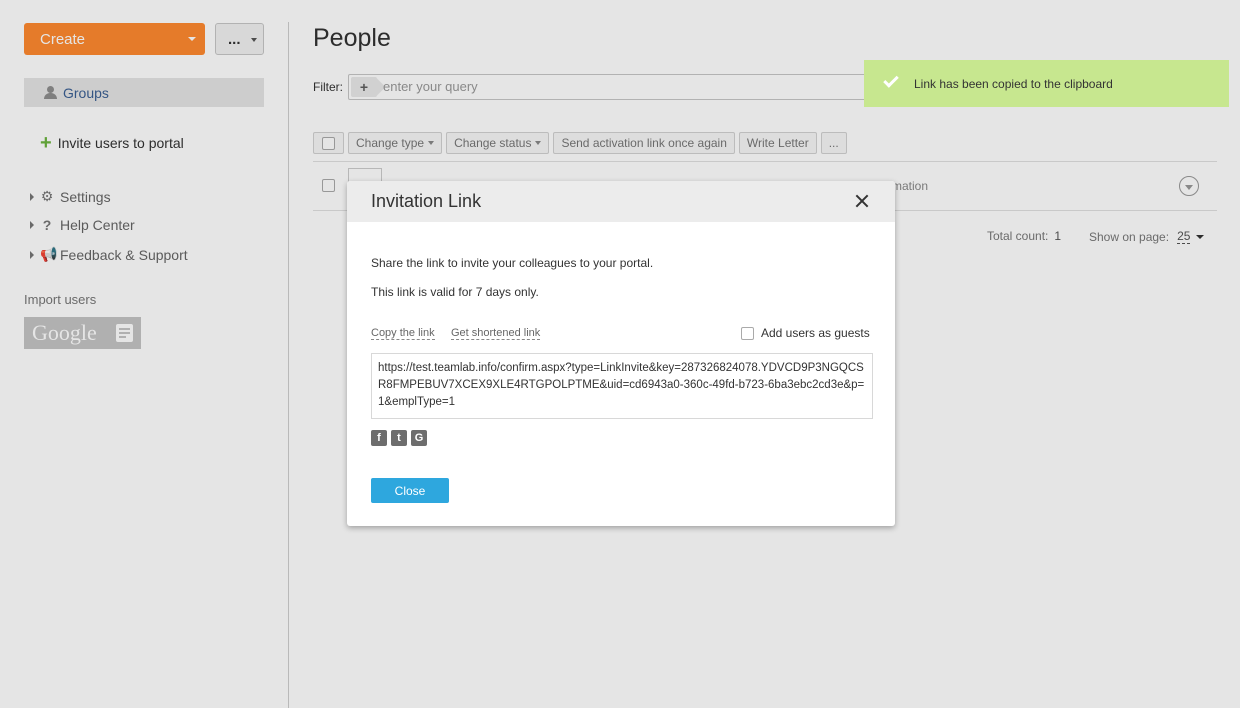 This screenshot has width=1240, height=708. I want to click on toast-message: Link has been copied to the clipboard, so click(1013, 83).